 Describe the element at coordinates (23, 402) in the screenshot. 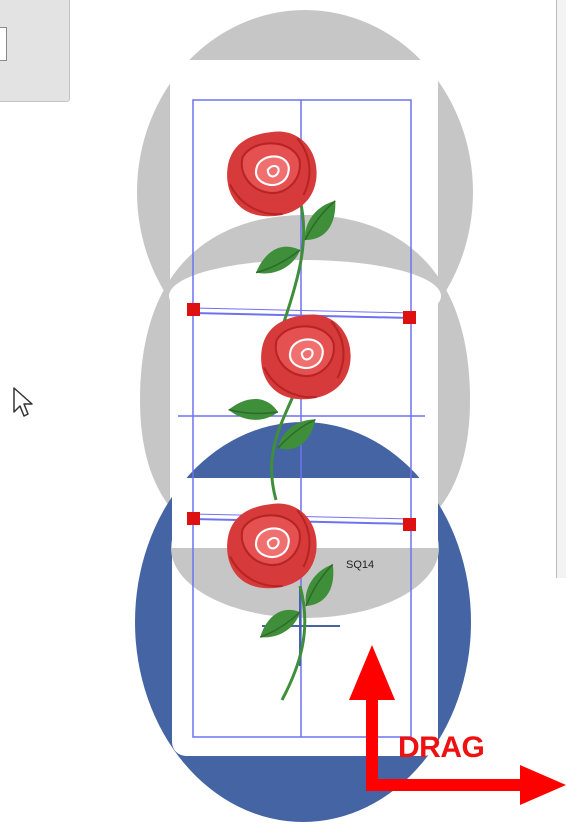

I see `mouse-pointer-icon` at that location.